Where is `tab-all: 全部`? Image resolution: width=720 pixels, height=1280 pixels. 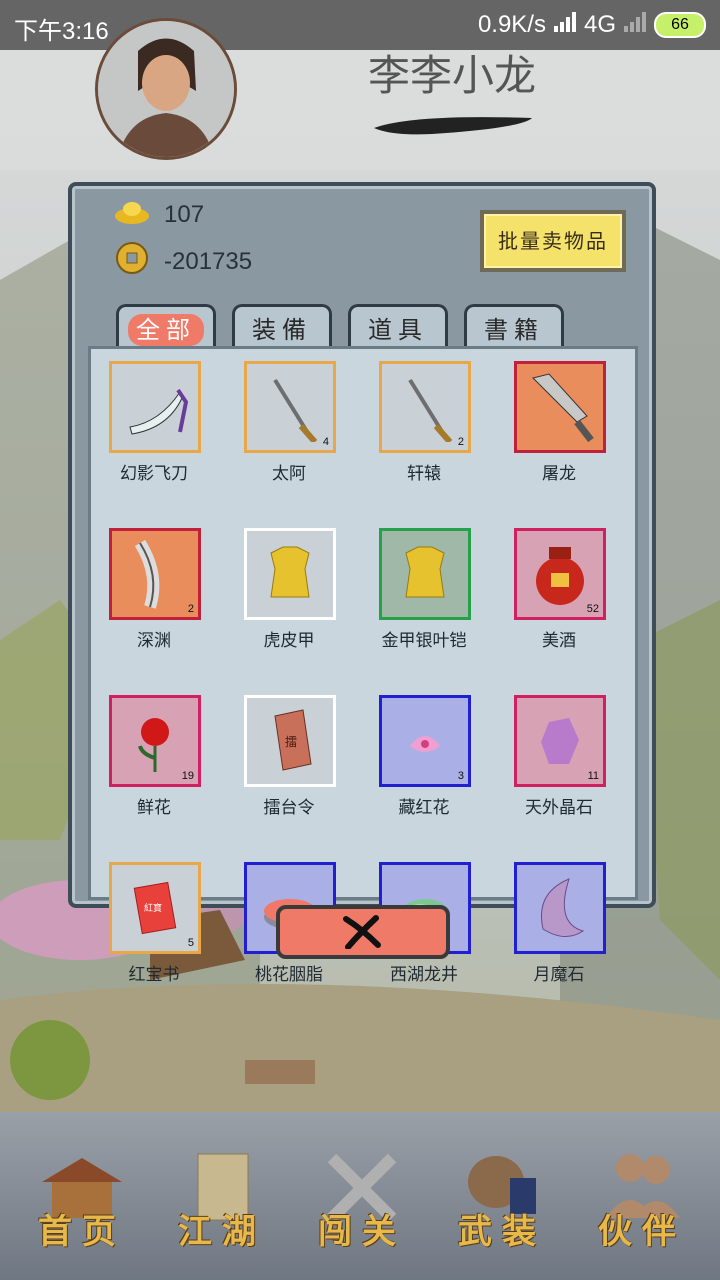 tab-all: 全部 is located at coordinates (166, 326).